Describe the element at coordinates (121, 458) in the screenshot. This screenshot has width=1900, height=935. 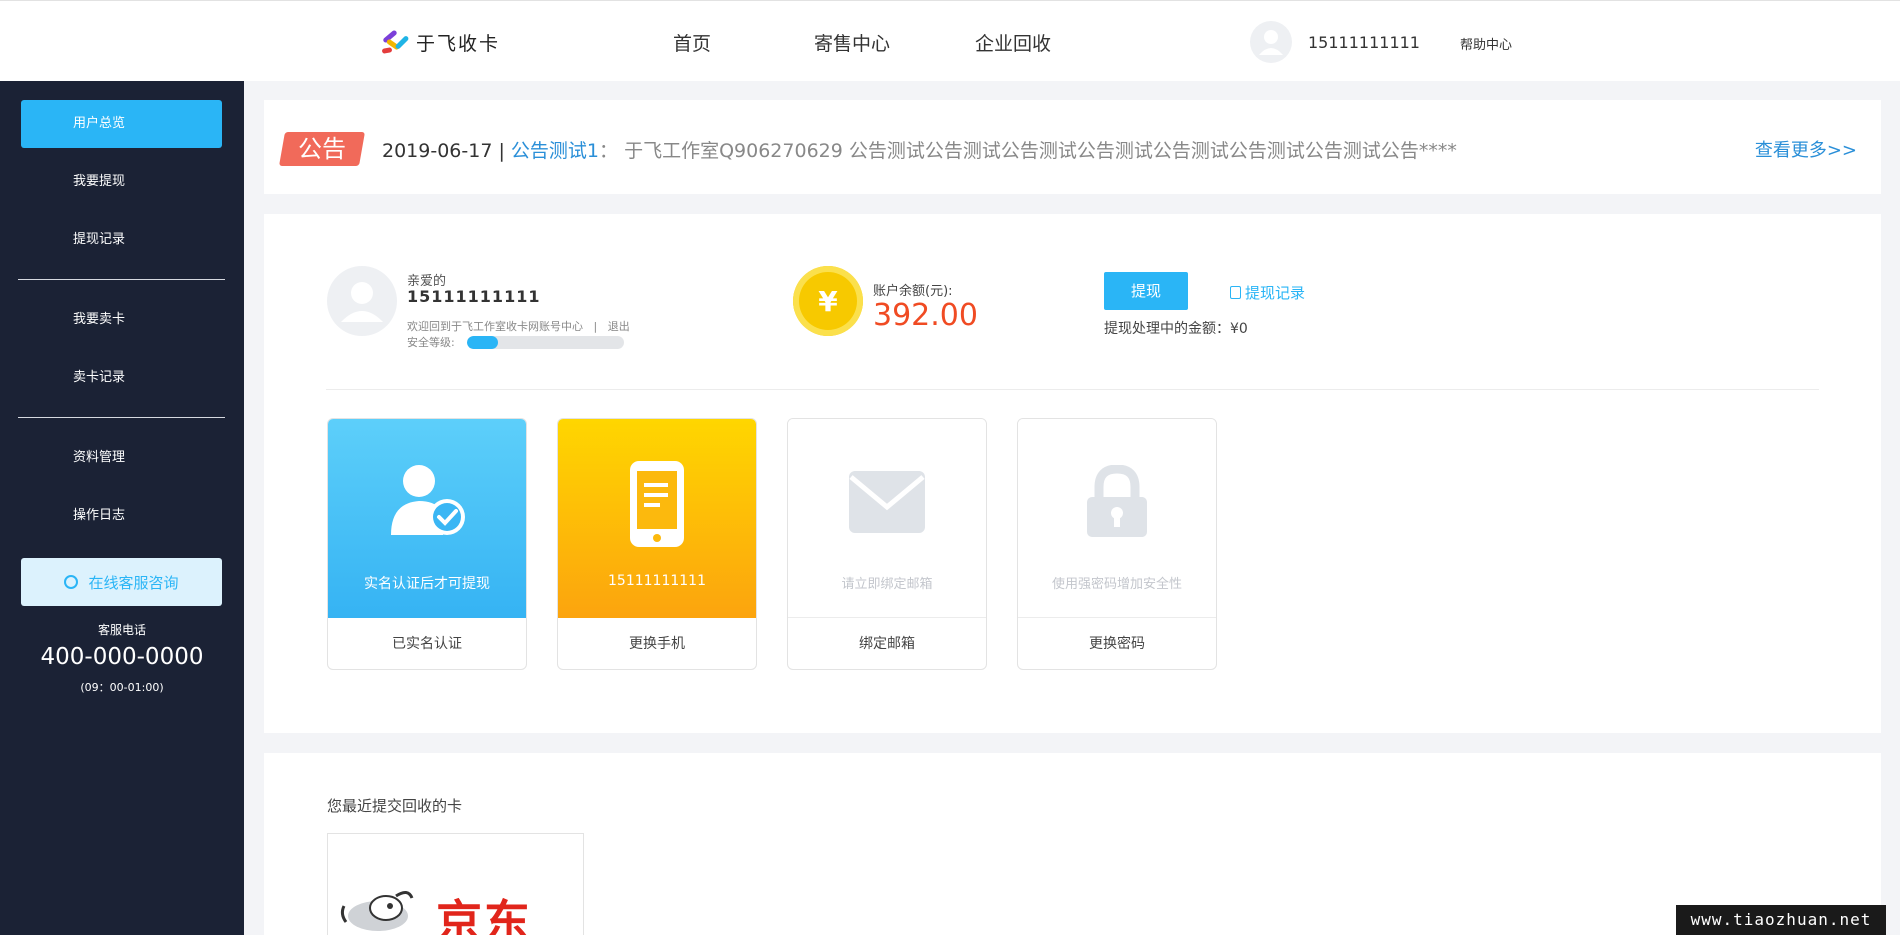
I see `sidebar-item-profile: 资料管理` at that location.